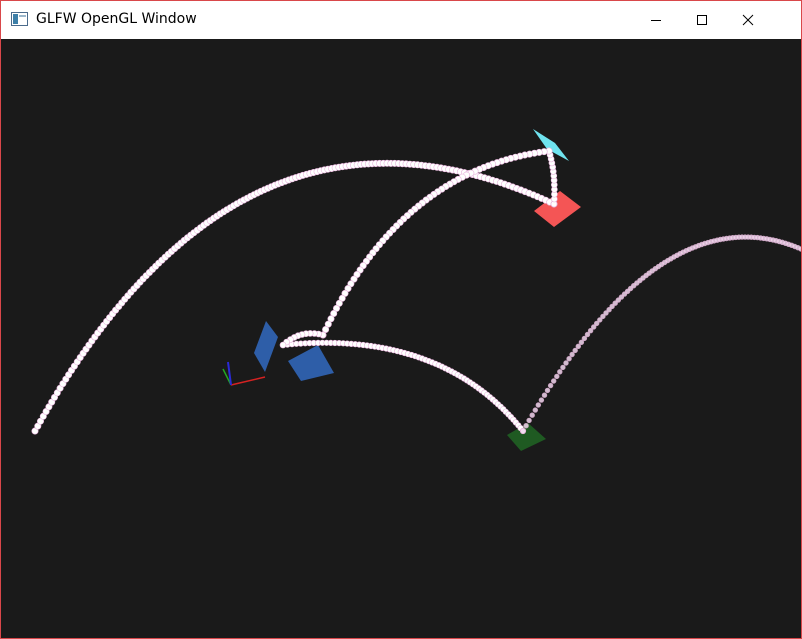 This screenshot has width=802, height=639. I want to click on trail-cyan-to-blue, so click(436, 243).